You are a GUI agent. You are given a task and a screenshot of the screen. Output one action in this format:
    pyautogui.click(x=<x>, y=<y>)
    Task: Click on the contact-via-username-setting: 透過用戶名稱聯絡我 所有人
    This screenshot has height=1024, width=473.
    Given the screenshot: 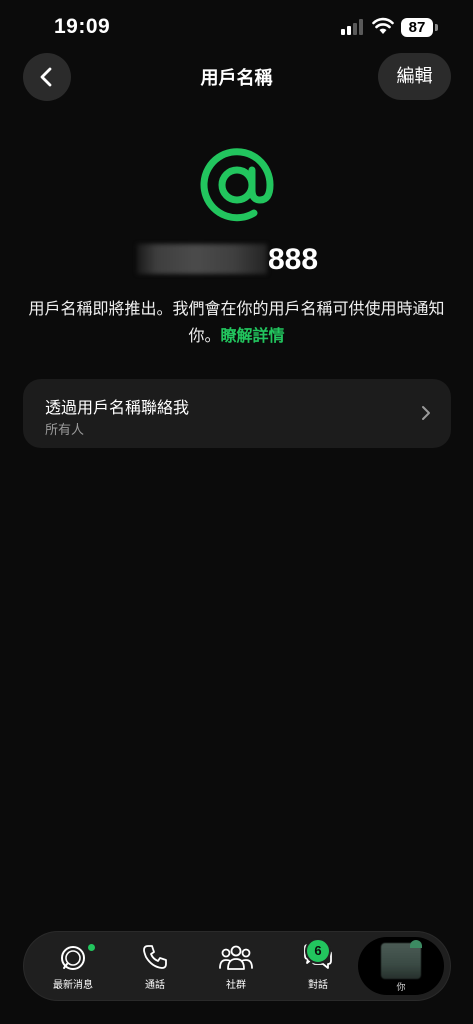 What is the action you would take?
    pyautogui.click(x=237, y=413)
    